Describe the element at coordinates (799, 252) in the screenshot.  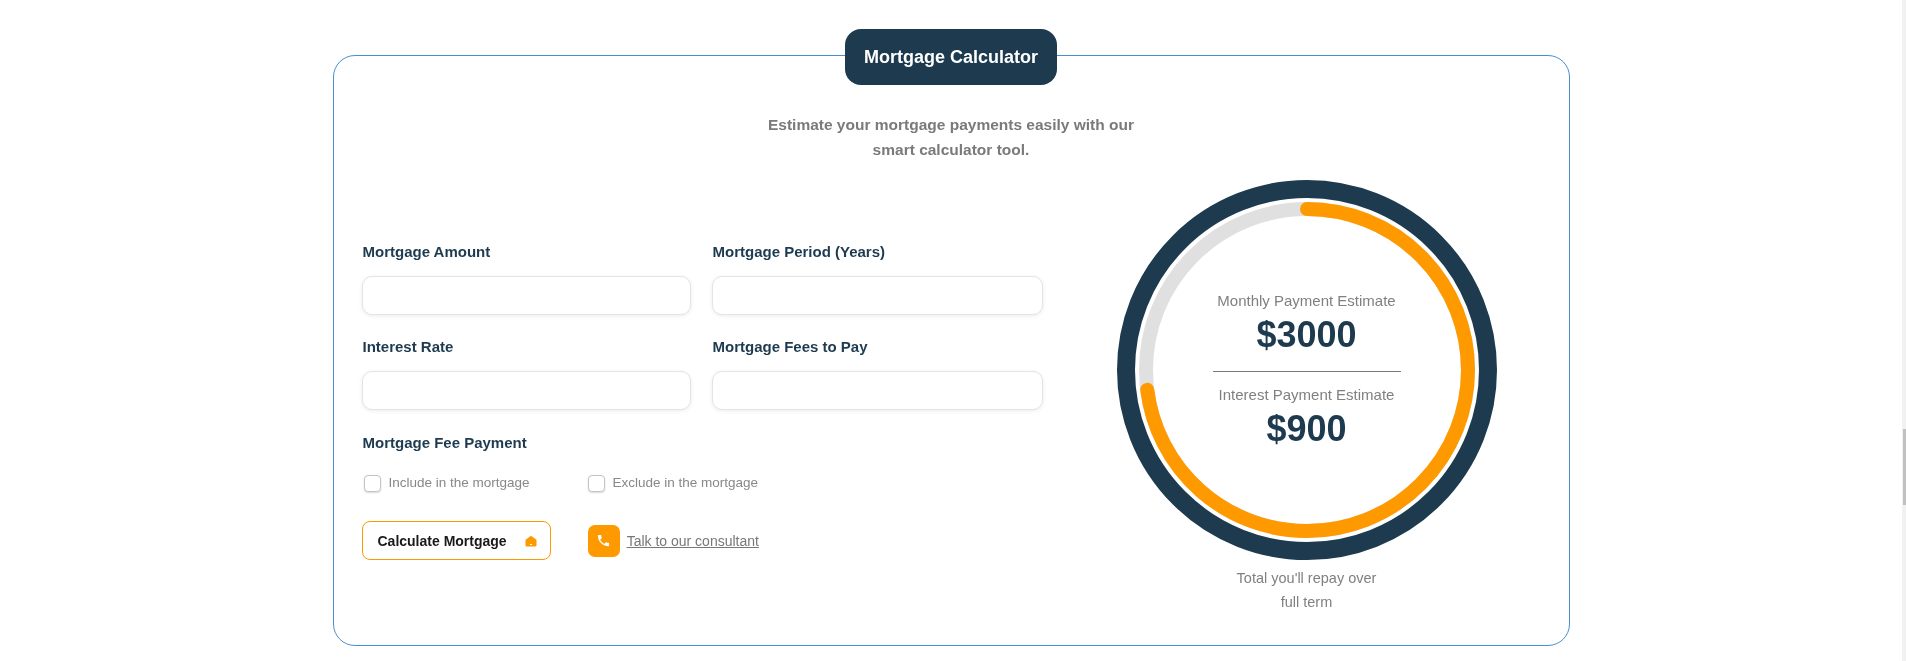
I see `field-label: Mortgage Period (Years)` at that location.